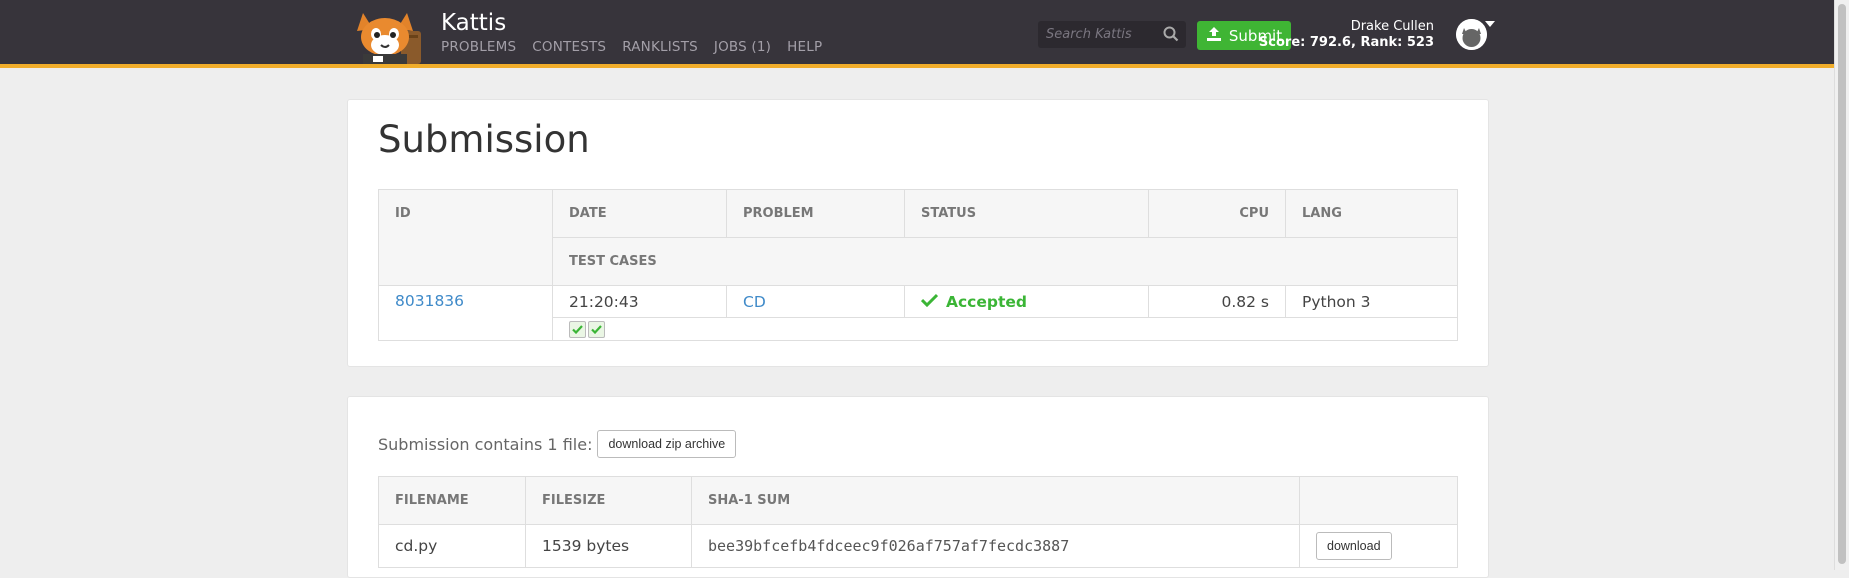 Image resolution: width=1849 pixels, height=578 pixels. What do you see at coordinates (1217, 213) in the screenshot?
I see `col-cpu: CPU` at bounding box center [1217, 213].